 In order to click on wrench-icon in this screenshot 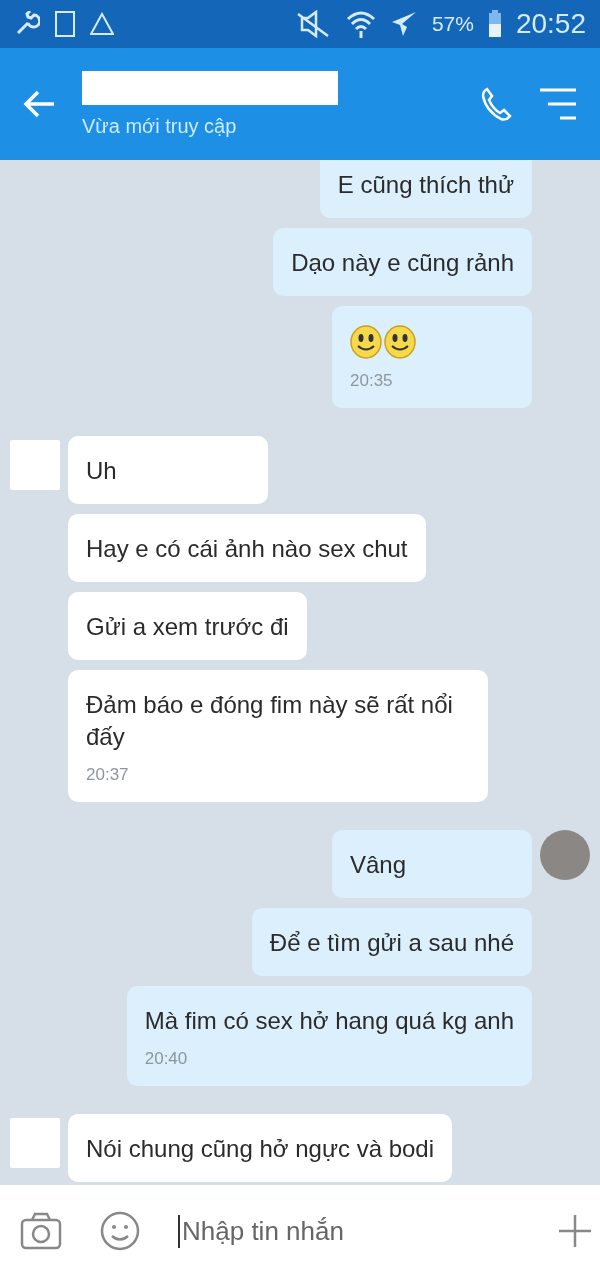, I will do `click(27, 24)`.